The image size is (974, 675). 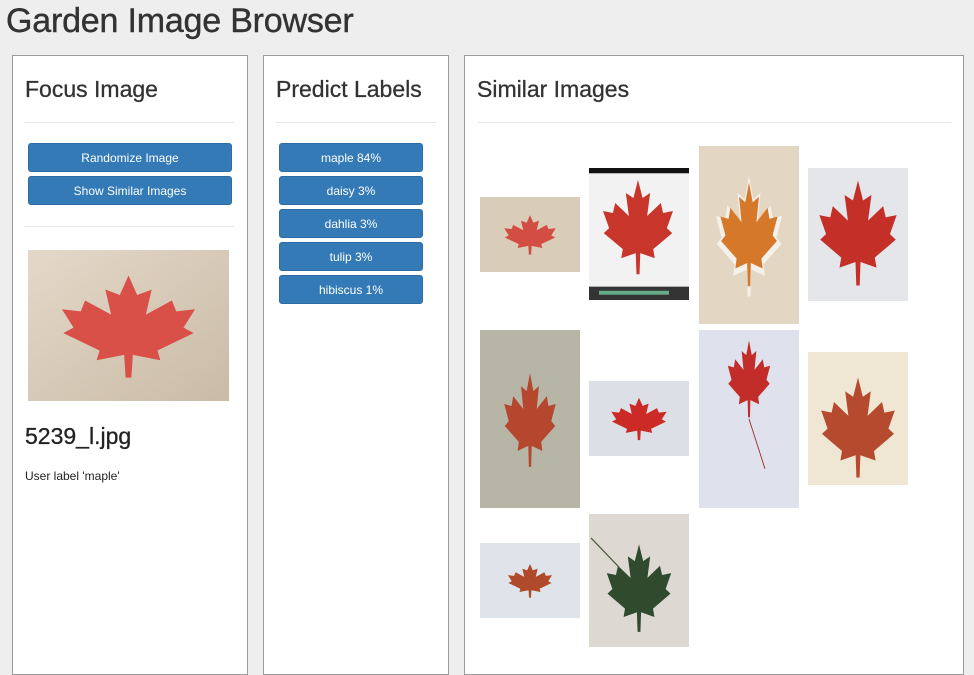 I want to click on randomize-image-button: Randomize Image, so click(x=130, y=157).